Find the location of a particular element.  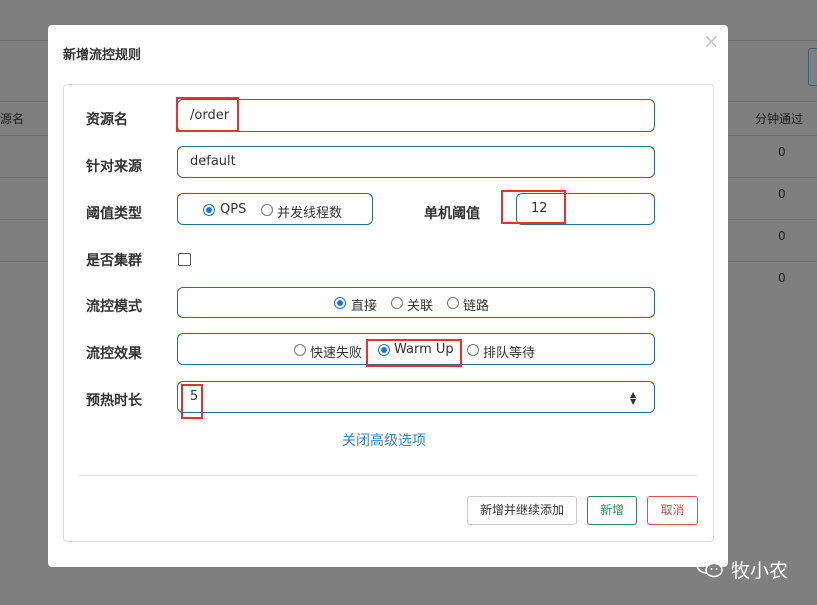

toggle-advanced-link: 关闭高级选项 is located at coordinates (384, 440).